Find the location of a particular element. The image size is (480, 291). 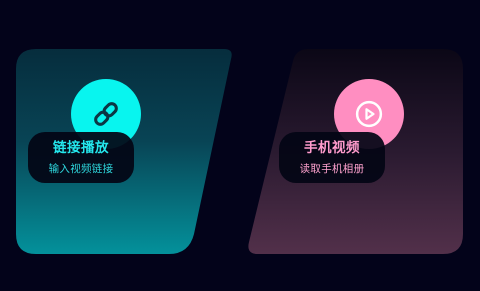

link-play-label: 链接播放 输入视频链接 is located at coordinates (81, 157).